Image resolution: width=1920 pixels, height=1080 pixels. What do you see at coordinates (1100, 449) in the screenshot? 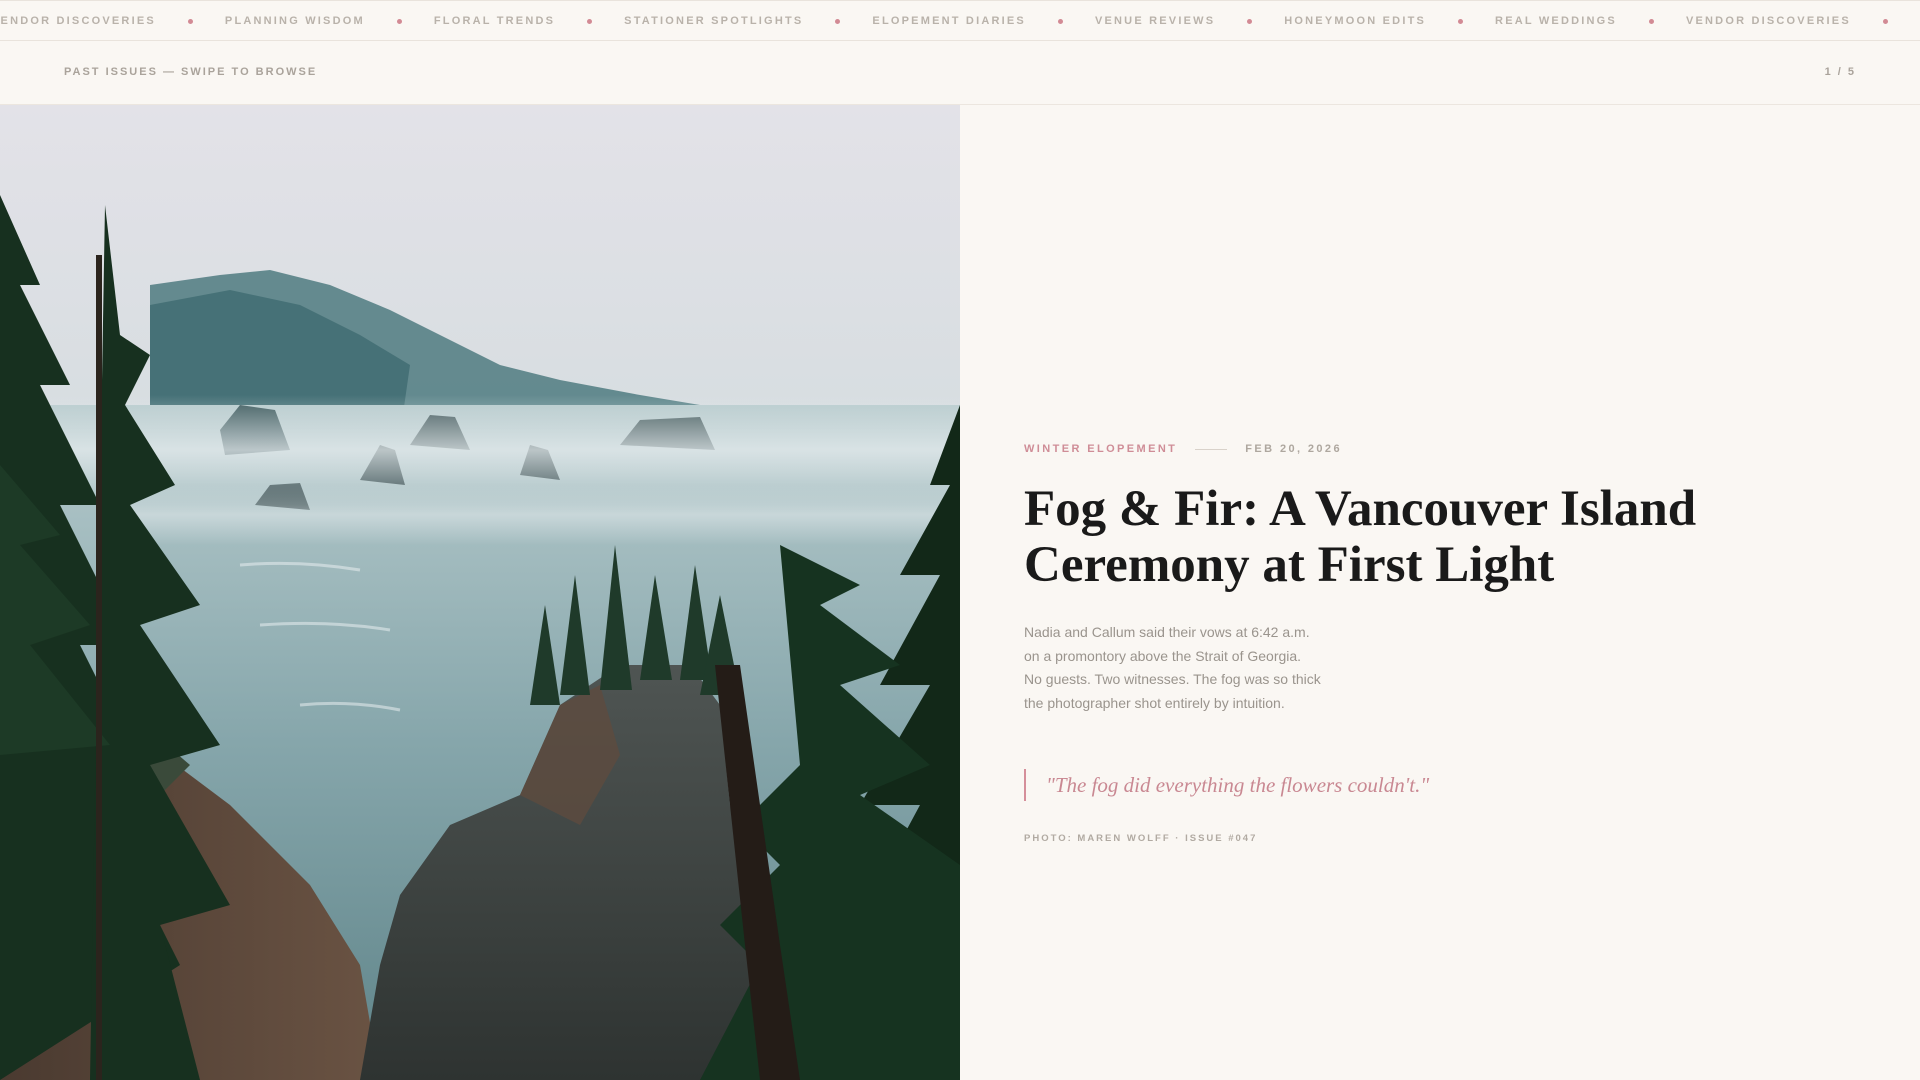
I see `category-label: Winter Elopement` at bounding box center [1100, 449].